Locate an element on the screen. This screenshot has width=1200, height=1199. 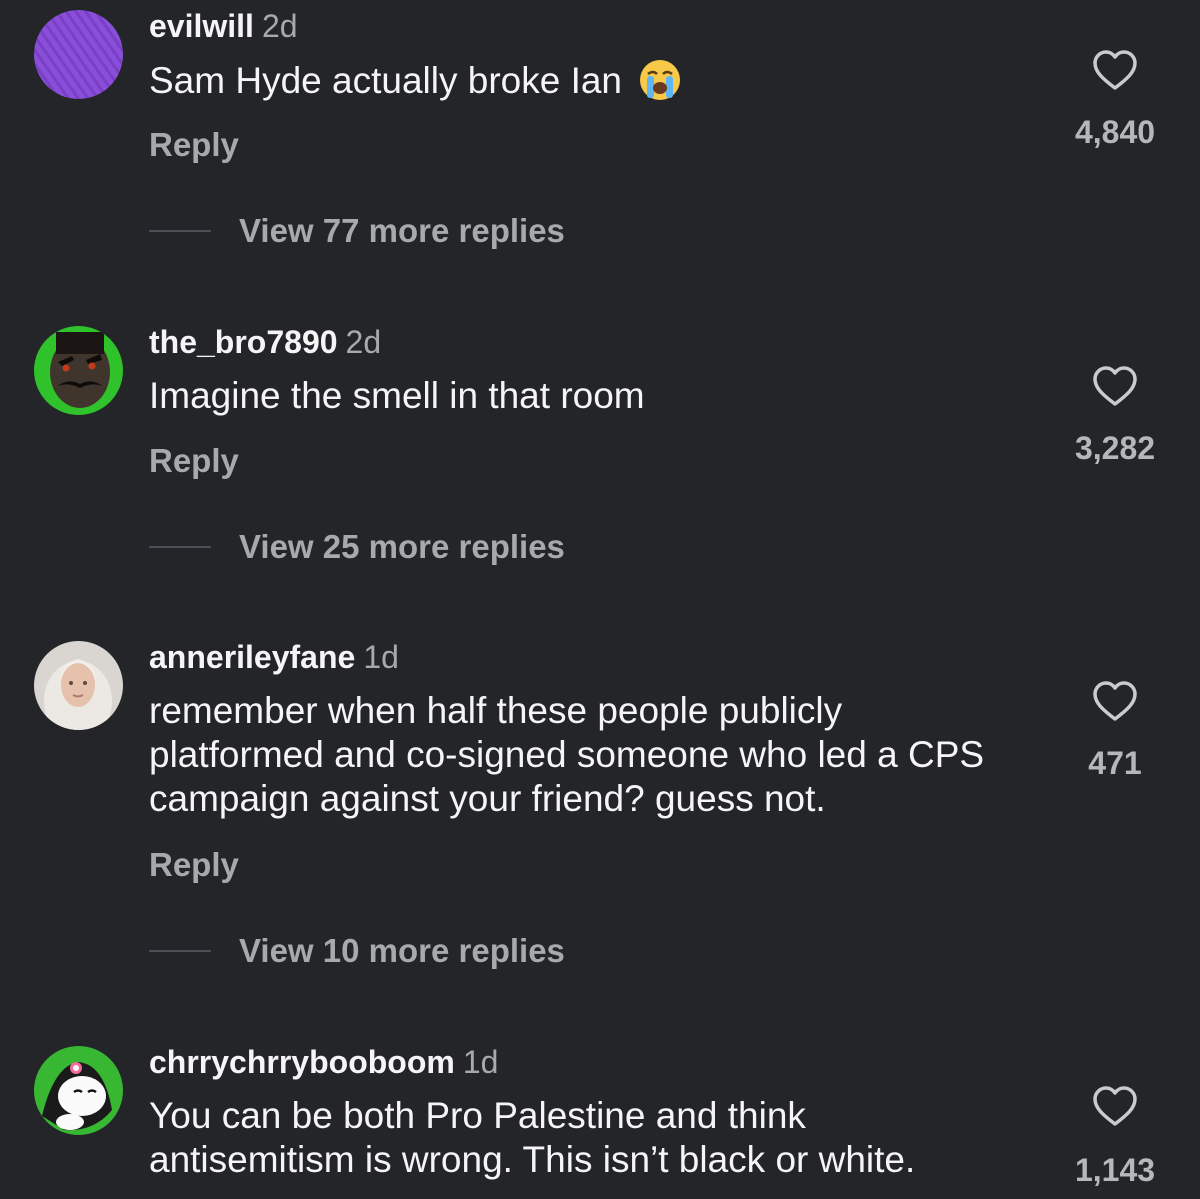
view-more-replies-label: View 77 more replies is located at coordinates (402, 230).